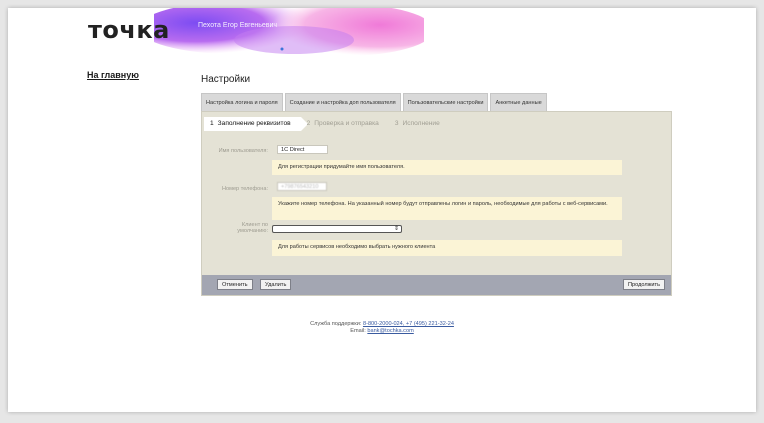 The width and height of the screenshot is (764, 423). I want to click on support-phones-link: 8-800-2000-024, +7 (495) 221-32-24, so click(408, 324).